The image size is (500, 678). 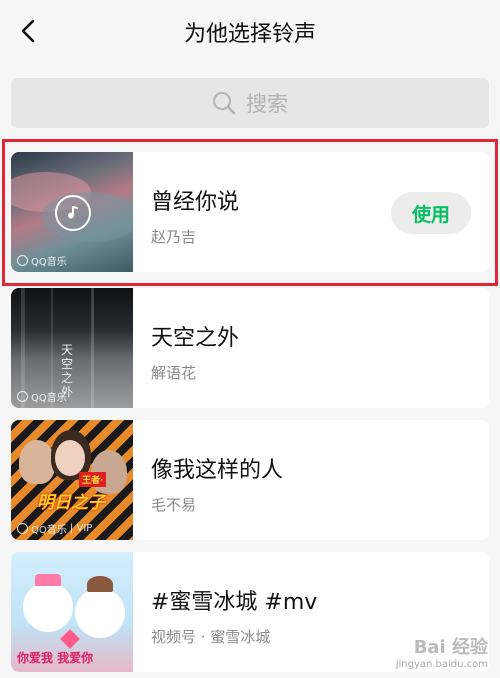 I want to click on search-placeholder: 搜索, so click(x=267, y=104).